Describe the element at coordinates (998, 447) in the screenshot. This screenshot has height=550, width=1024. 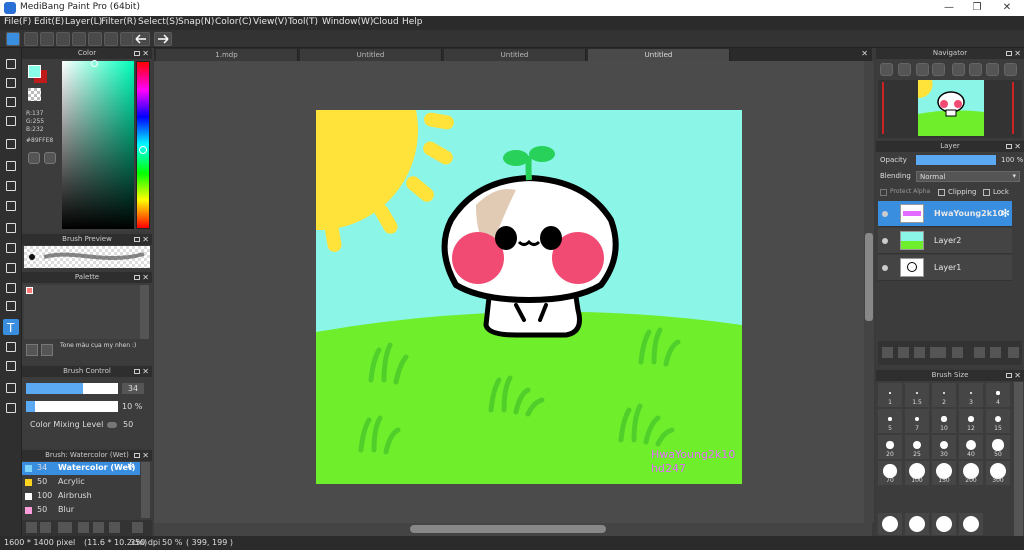
I see `brush-size-option: 50` at that location.